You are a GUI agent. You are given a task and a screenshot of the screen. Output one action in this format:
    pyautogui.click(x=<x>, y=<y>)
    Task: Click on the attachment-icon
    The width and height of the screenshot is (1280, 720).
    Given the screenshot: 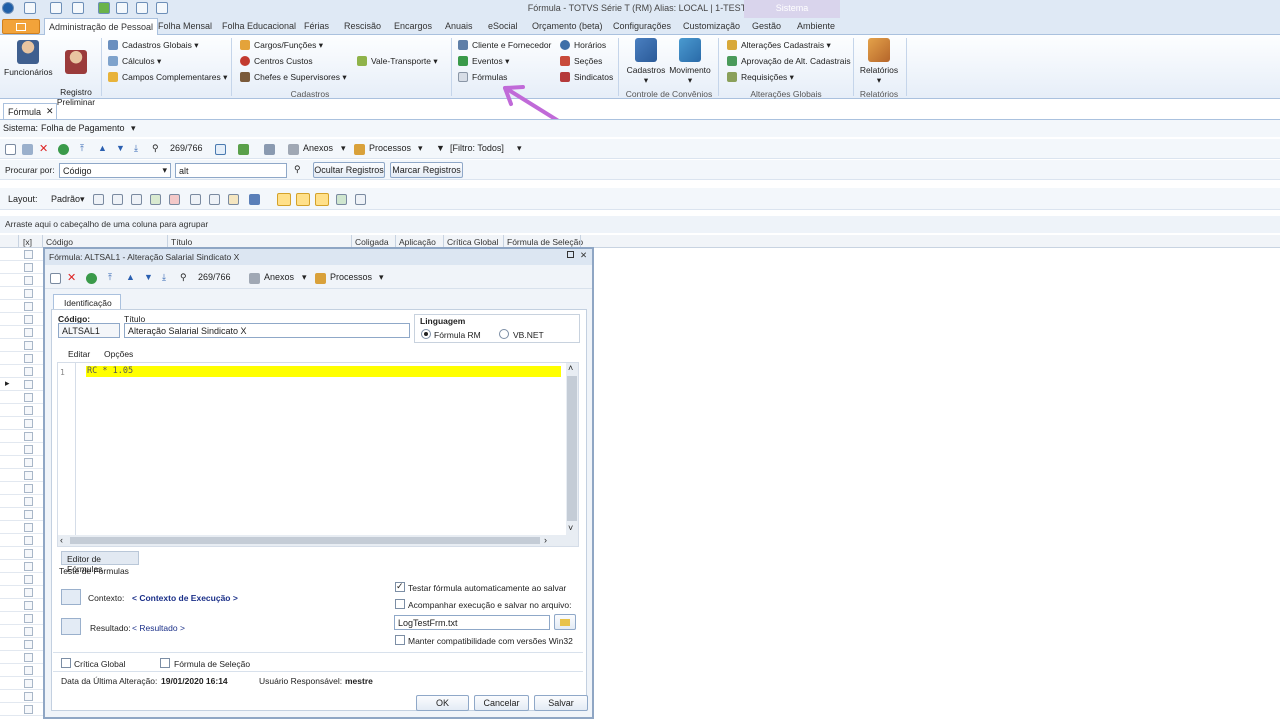 What is the action you would take?
    pyautogui.click(x=254, y=278)
    